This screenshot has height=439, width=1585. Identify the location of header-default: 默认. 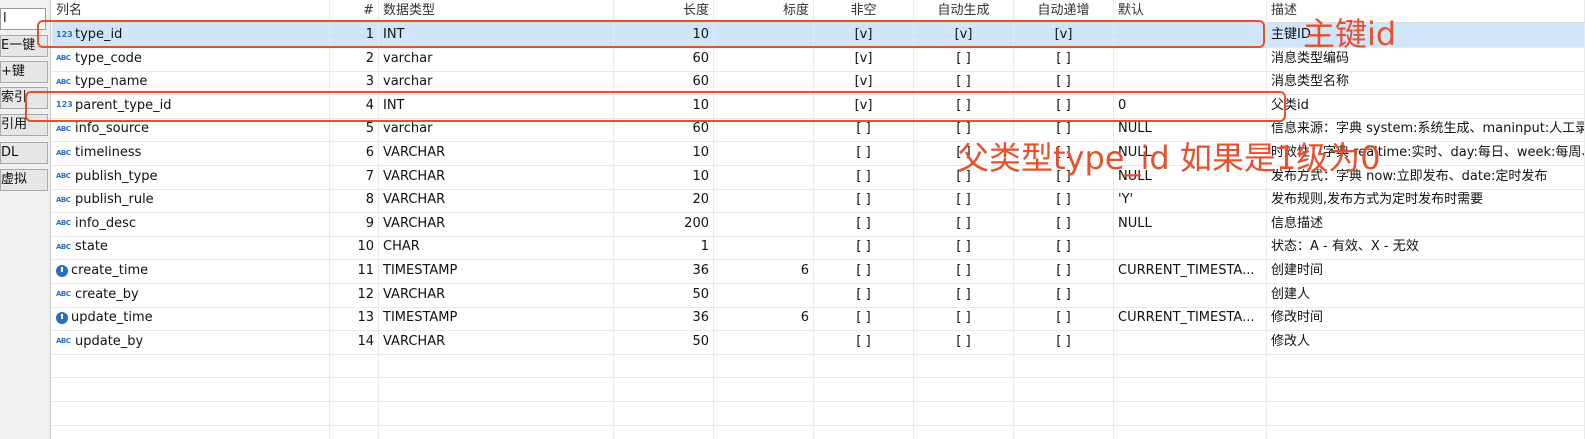
(1190, 11).